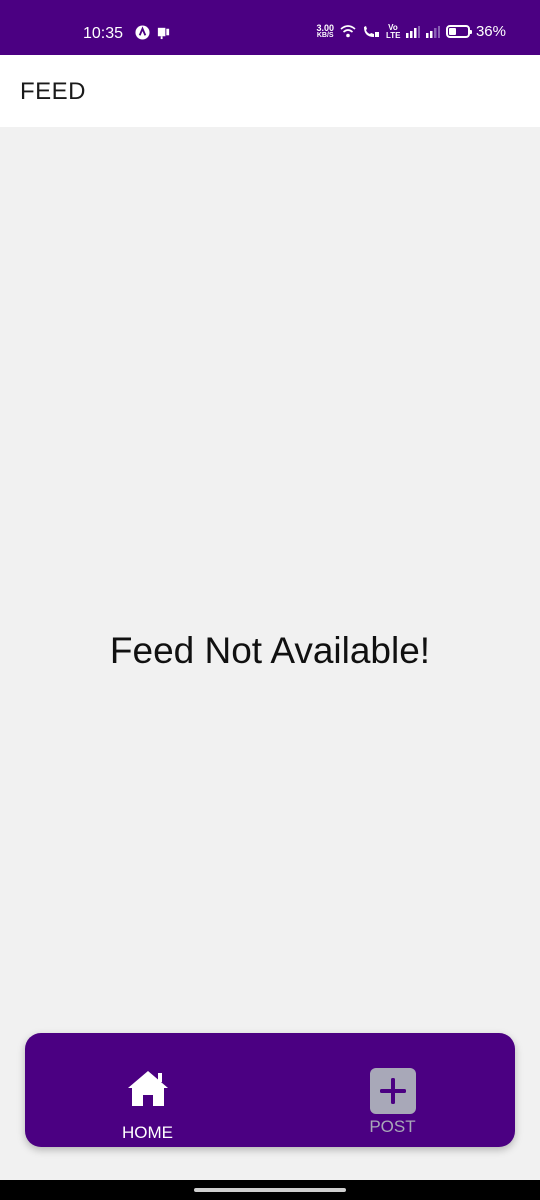 This screenshot has height=1200, width=540. I want to click on bottom-navigation: HOME POST, so click(270, 1090).